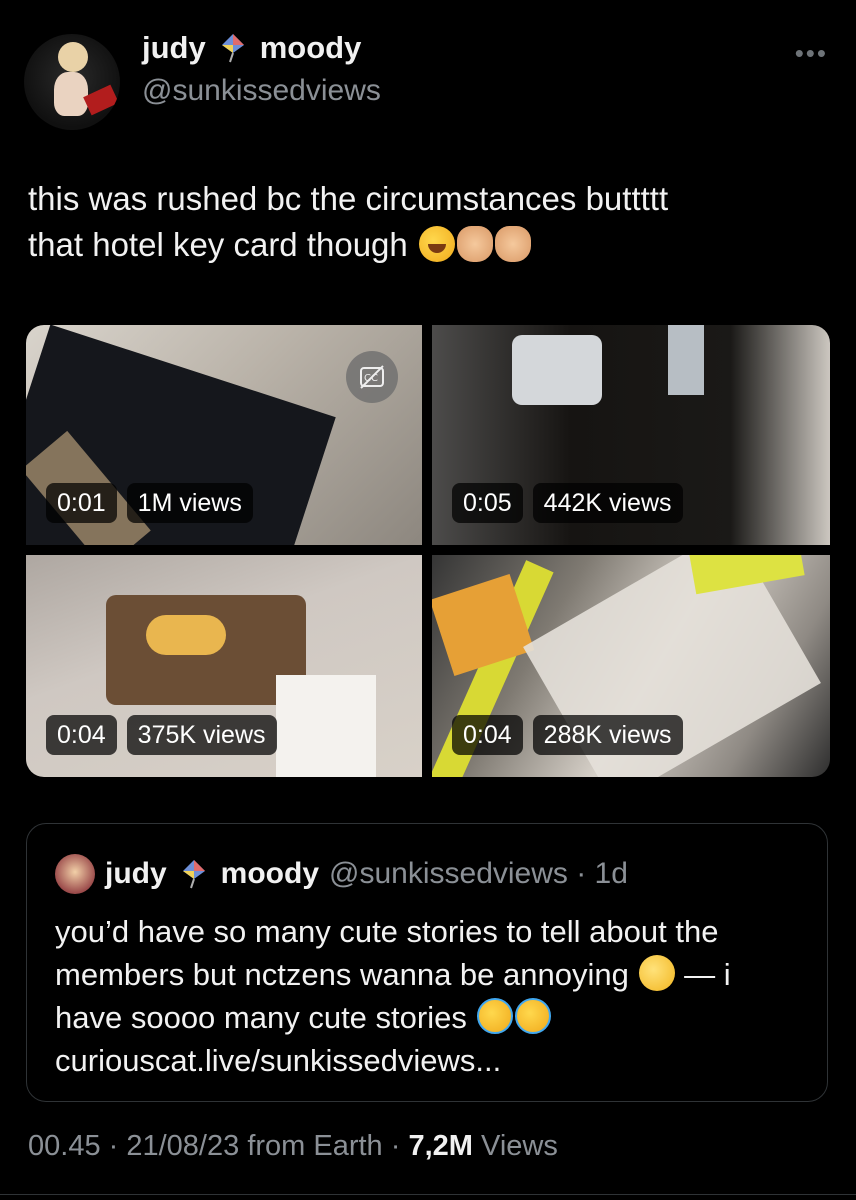 This screenshot has height=1200, width=856. I want to click on video-views: 288K views, so click(607, 735).